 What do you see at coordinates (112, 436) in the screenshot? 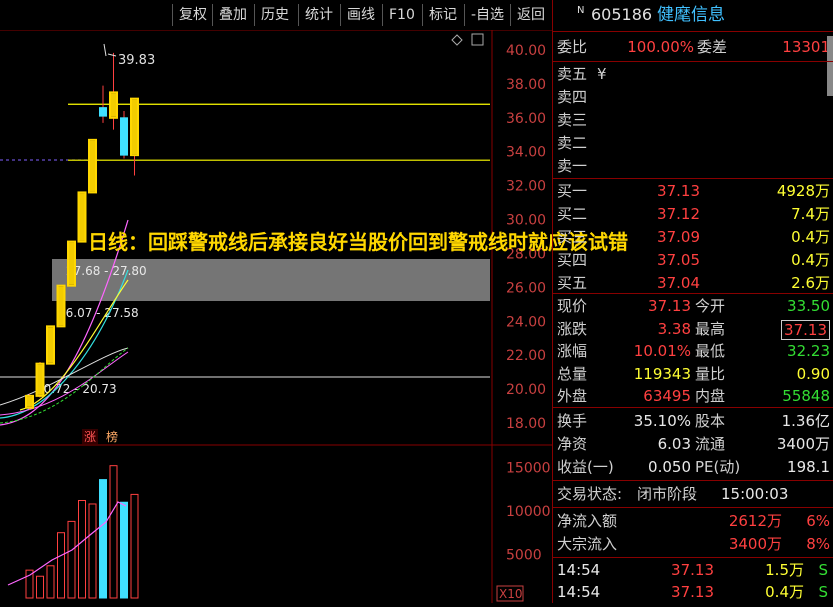
I see `tag-bang: 榜` at bounding box center [112, 436].